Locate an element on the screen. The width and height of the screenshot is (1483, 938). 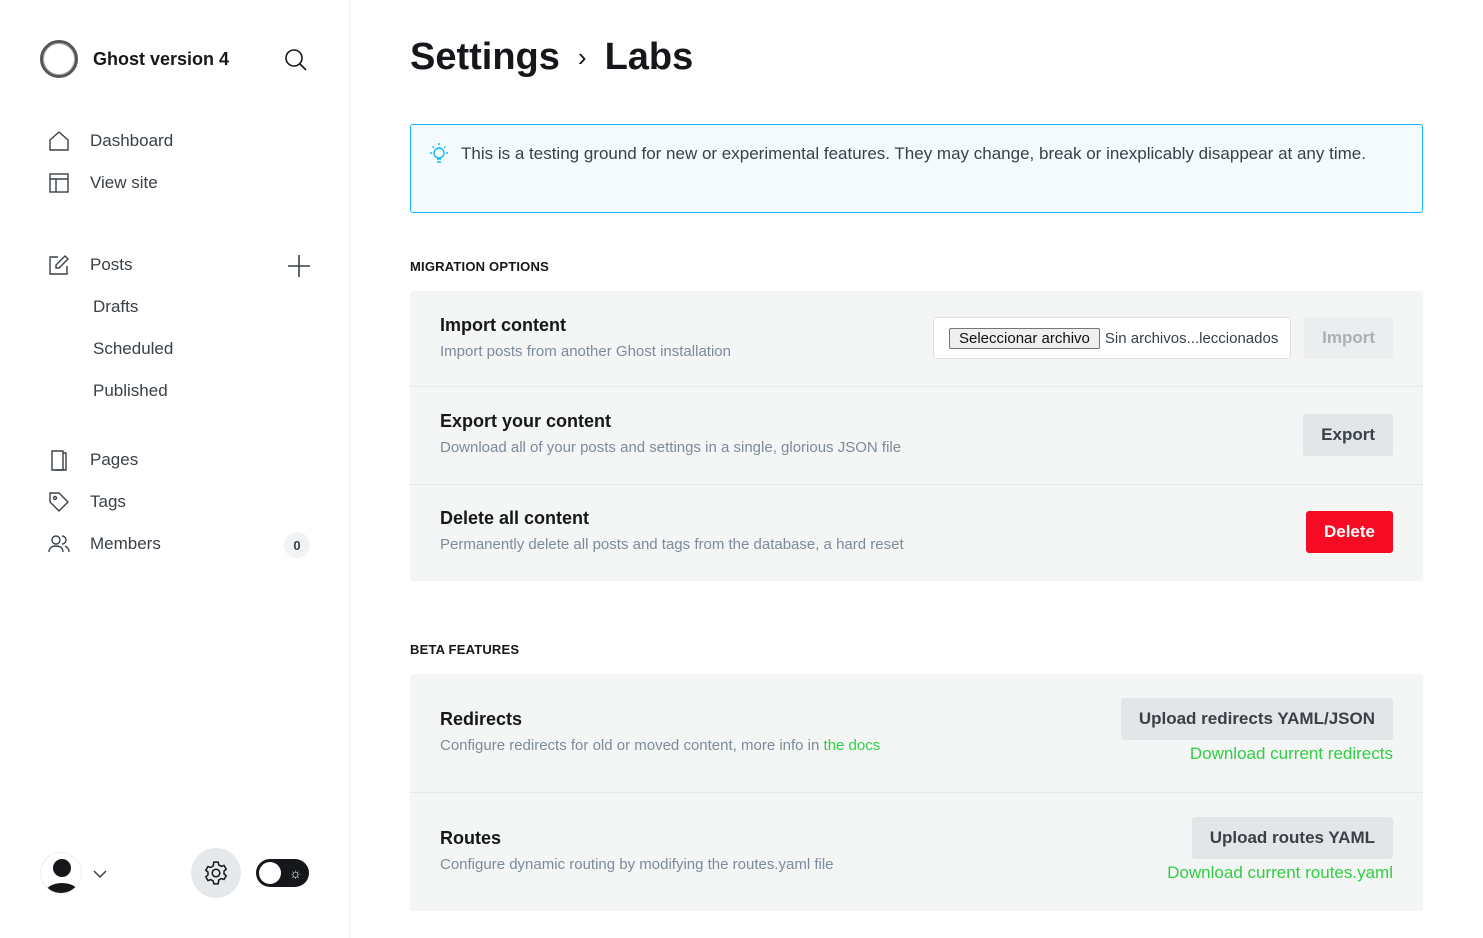
members-icon is located at coordinates (59, 544).